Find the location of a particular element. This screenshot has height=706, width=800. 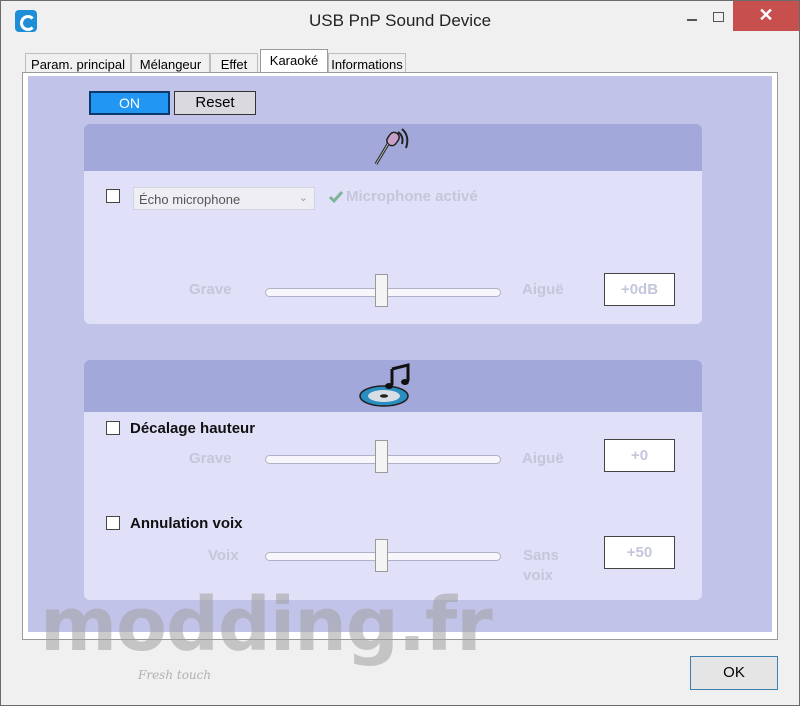

voice-cancel-checkbox is located at coordinates (113, 523).